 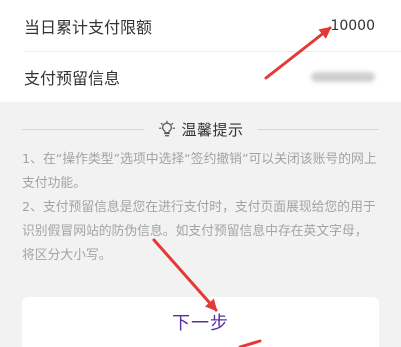 I want to click on tips-title-group: 温馨提示, so click(x=201, y=129).